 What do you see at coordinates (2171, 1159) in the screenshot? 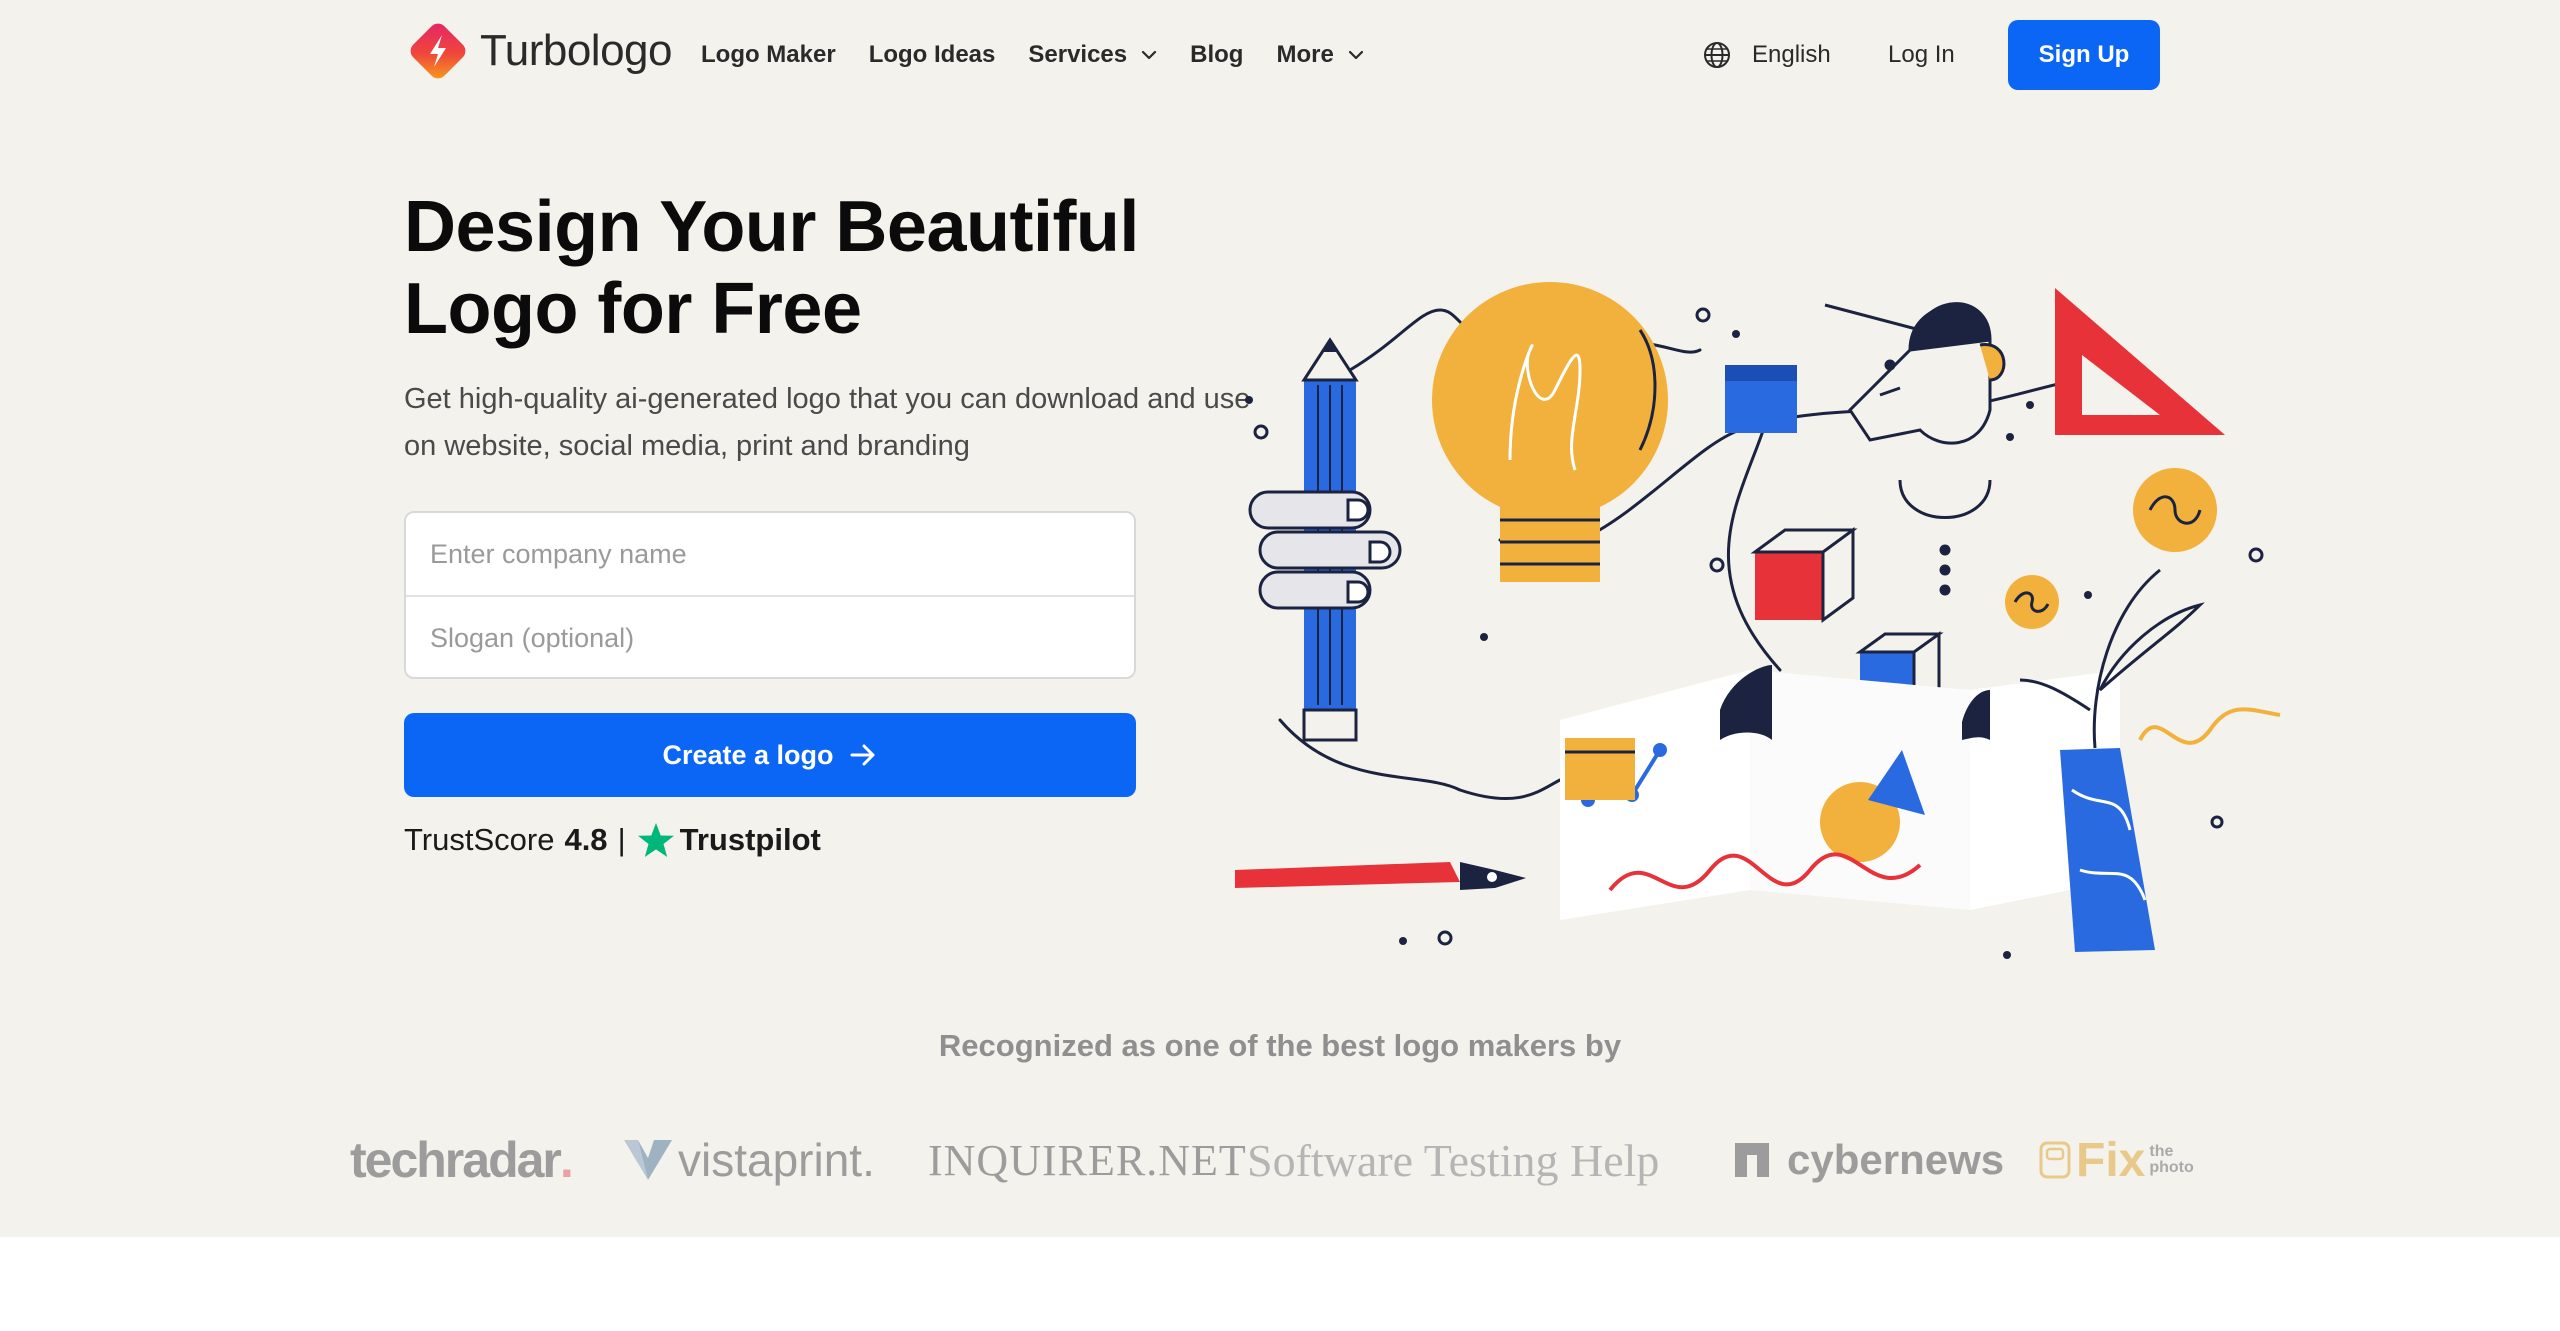
I see `fix-subtext: the photo` at bounding box center [2171, 1159].